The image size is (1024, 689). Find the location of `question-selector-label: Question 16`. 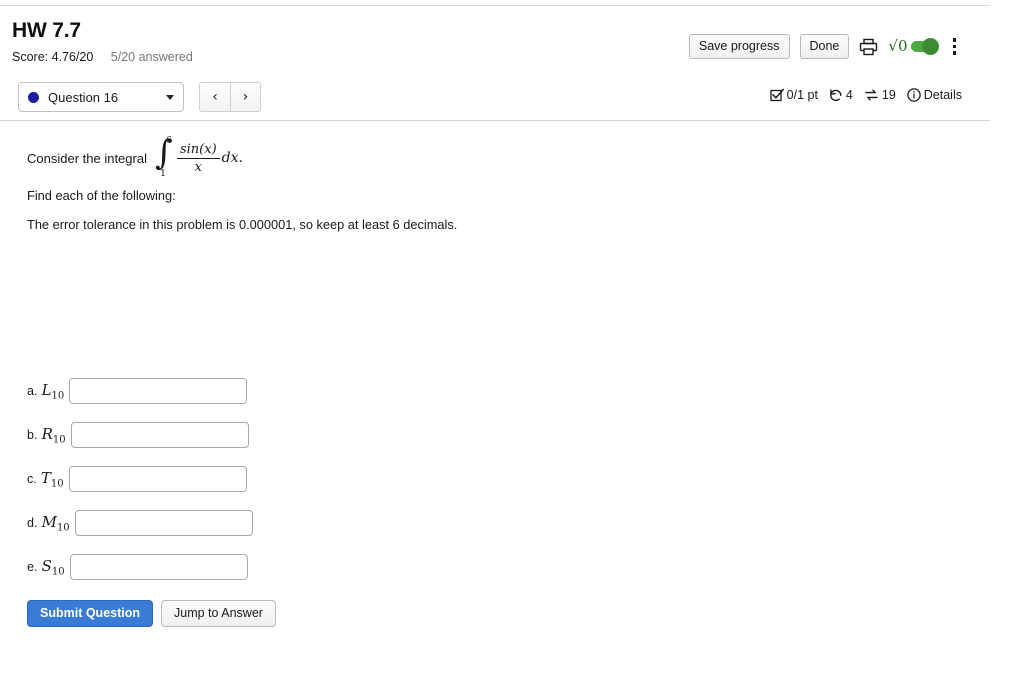

question-selector-label: Question 16 is located at coordinates (83, 97).